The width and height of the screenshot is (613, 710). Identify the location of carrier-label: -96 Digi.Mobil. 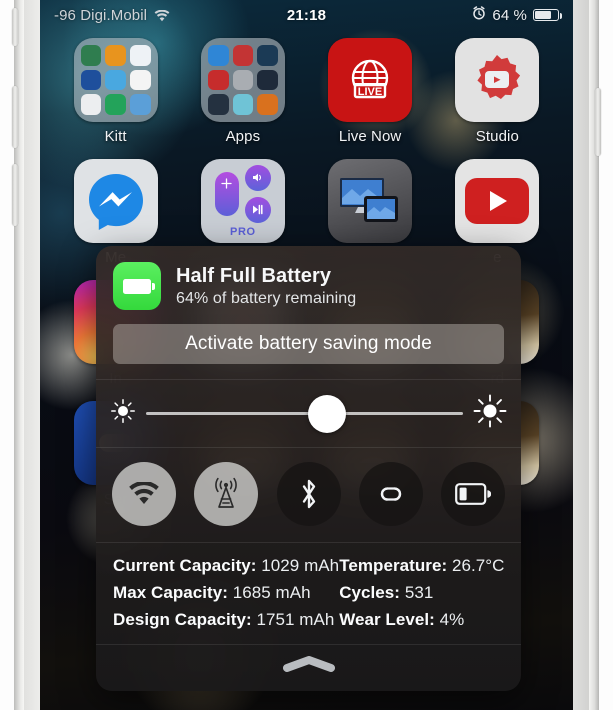
(101, 15).